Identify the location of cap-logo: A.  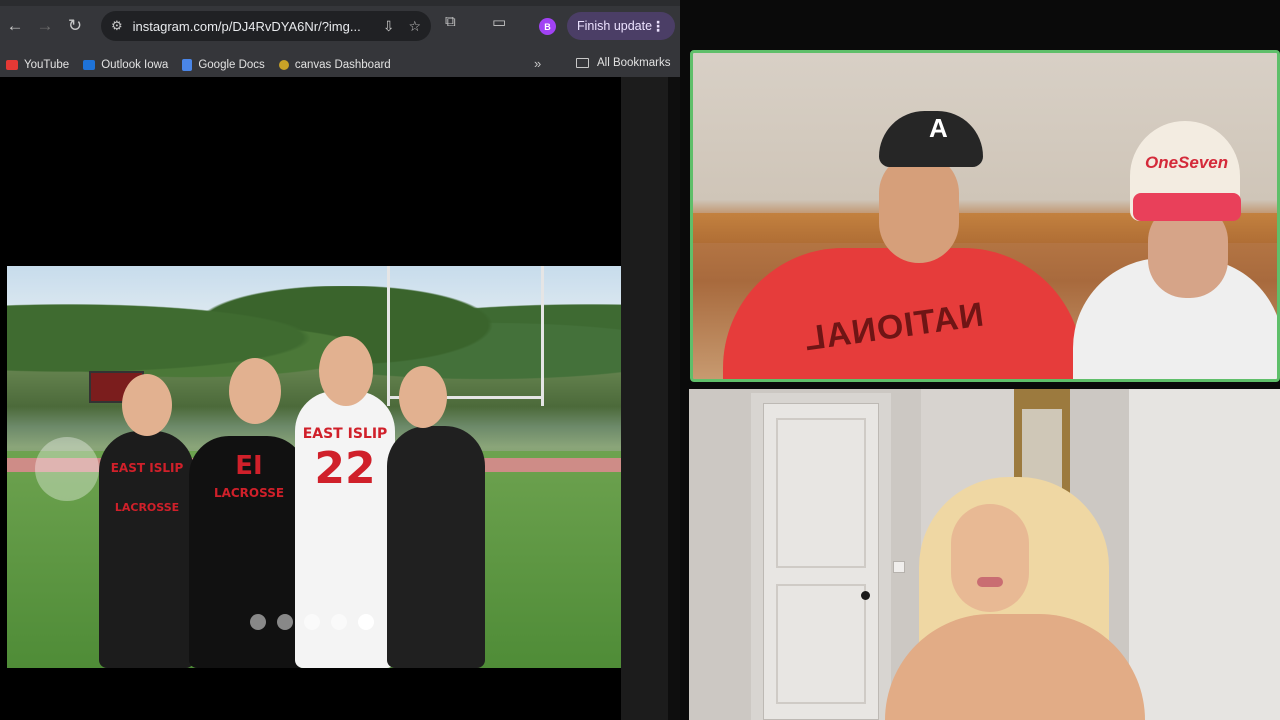
(938, 128).